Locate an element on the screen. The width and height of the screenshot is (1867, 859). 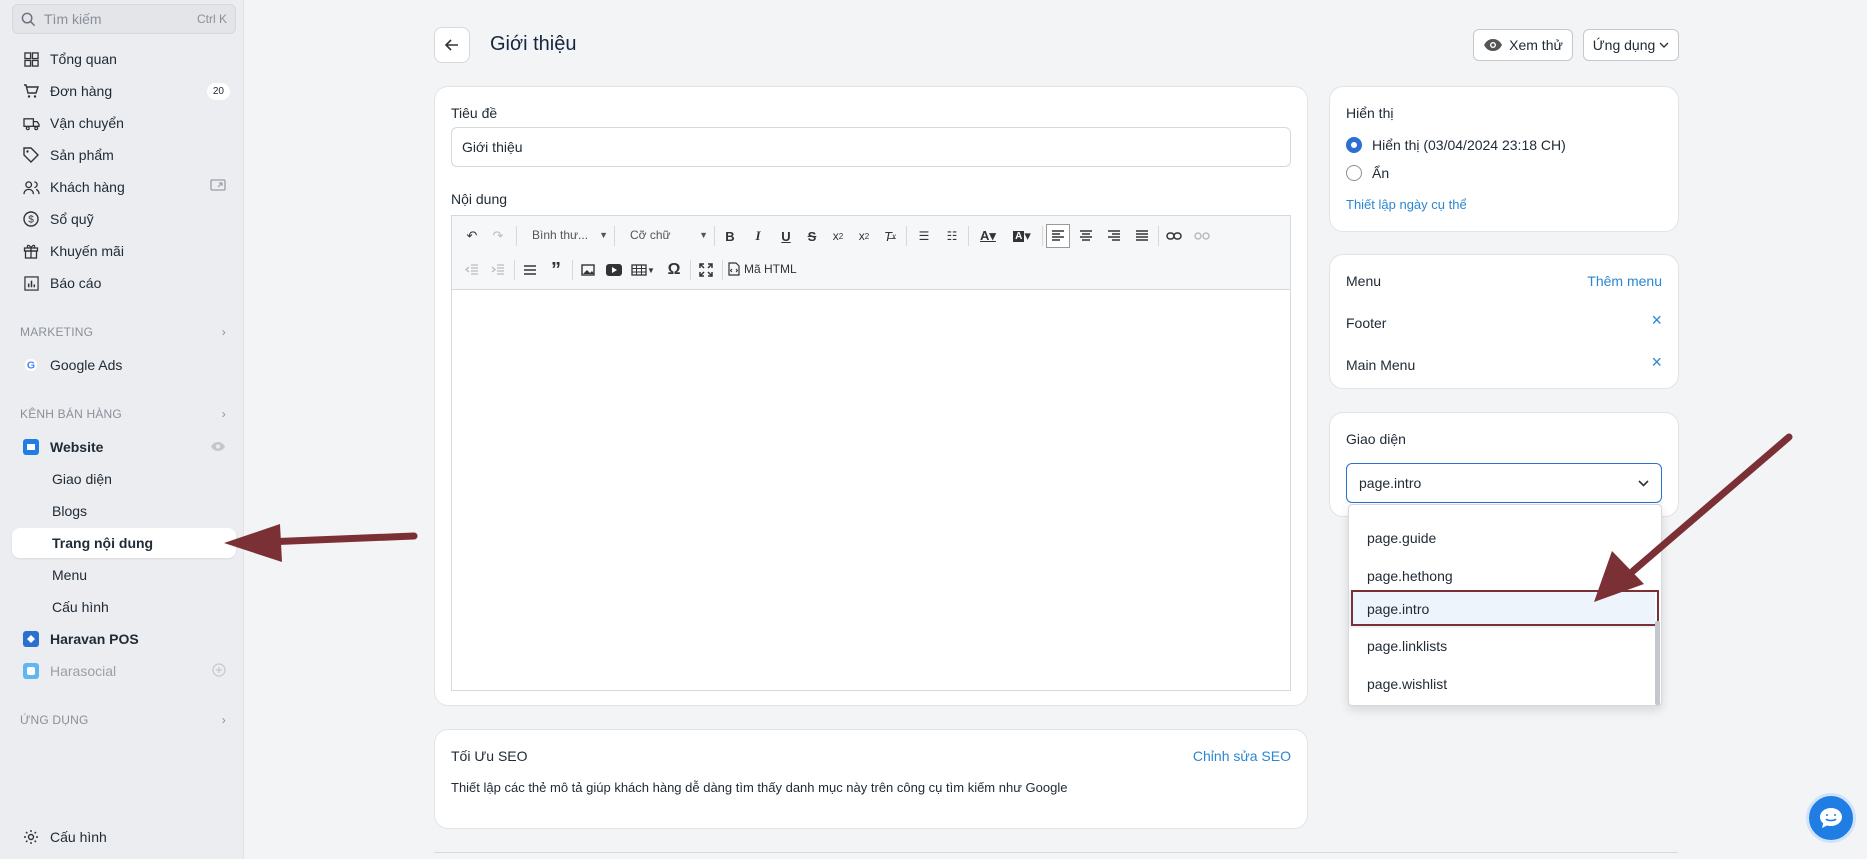
unlink-icon is located at coordinates (1202, 236).